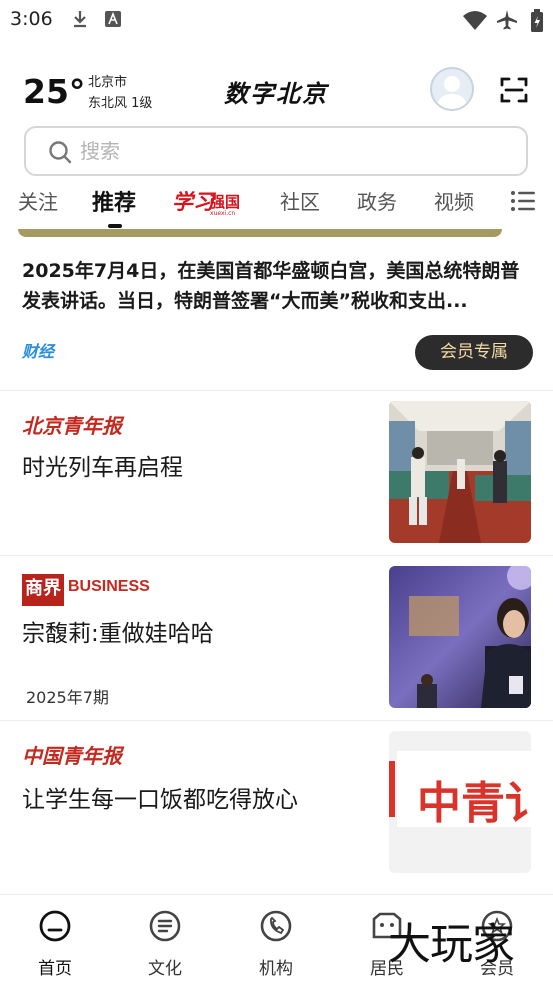  Describe the element at coordinates (31, 19) in the screenshot. I see `status-time: 3:06` at that location.